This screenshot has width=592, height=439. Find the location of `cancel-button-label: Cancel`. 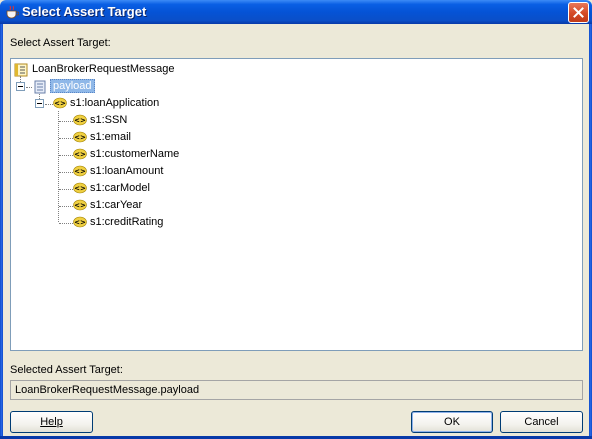

cancel-button-label: Cancel is located at coordinates (541, 422).